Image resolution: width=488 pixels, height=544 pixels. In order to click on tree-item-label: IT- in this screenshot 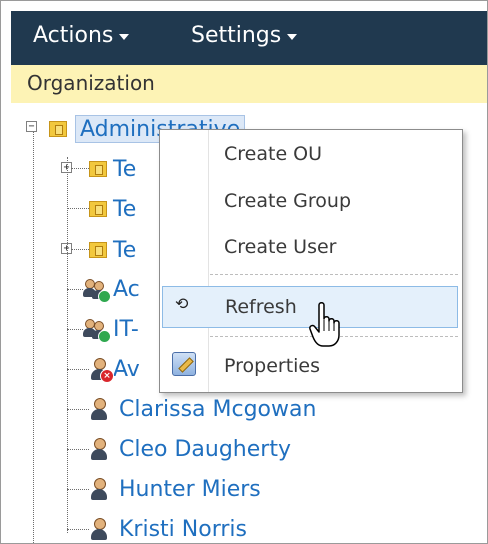, I will do `click(126, 329)`.